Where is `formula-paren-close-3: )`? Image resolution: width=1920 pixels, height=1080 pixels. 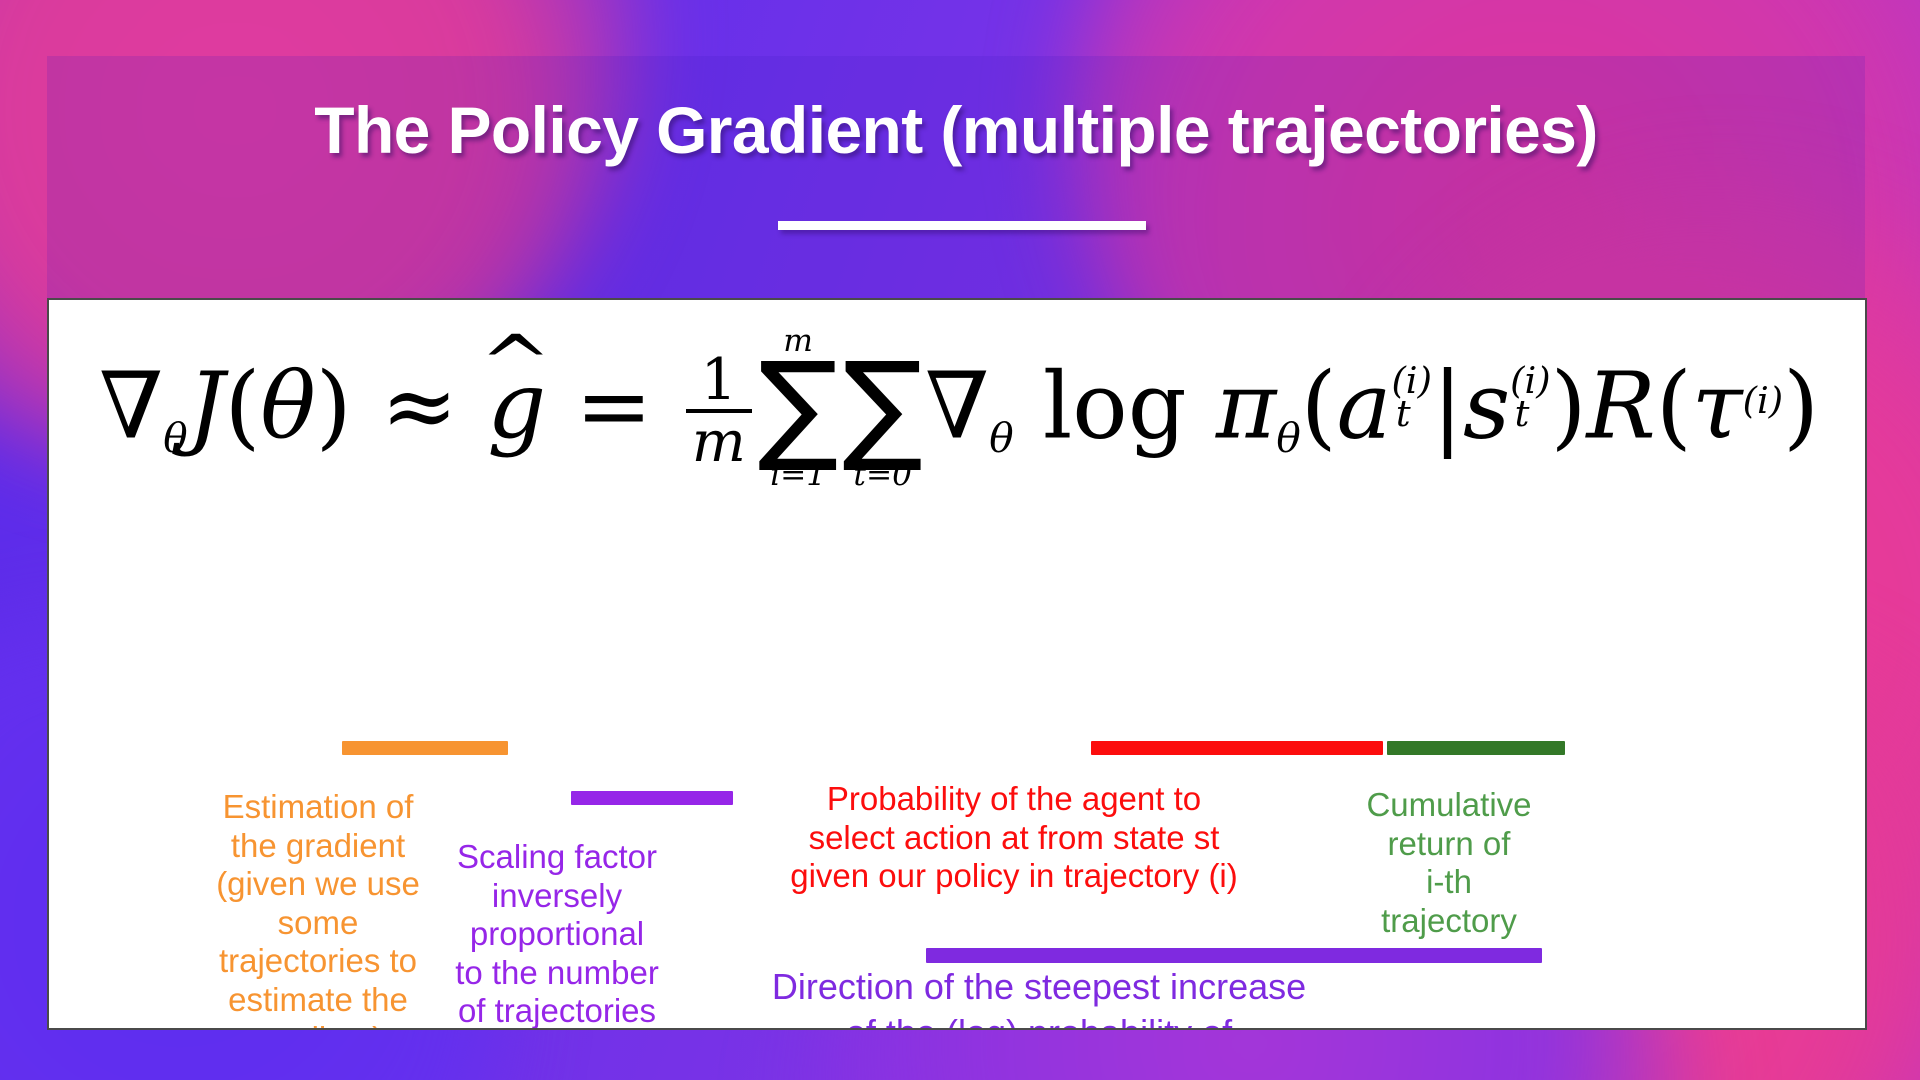
formula-paren-close-3: ) is located at coordinates (1801, 406).